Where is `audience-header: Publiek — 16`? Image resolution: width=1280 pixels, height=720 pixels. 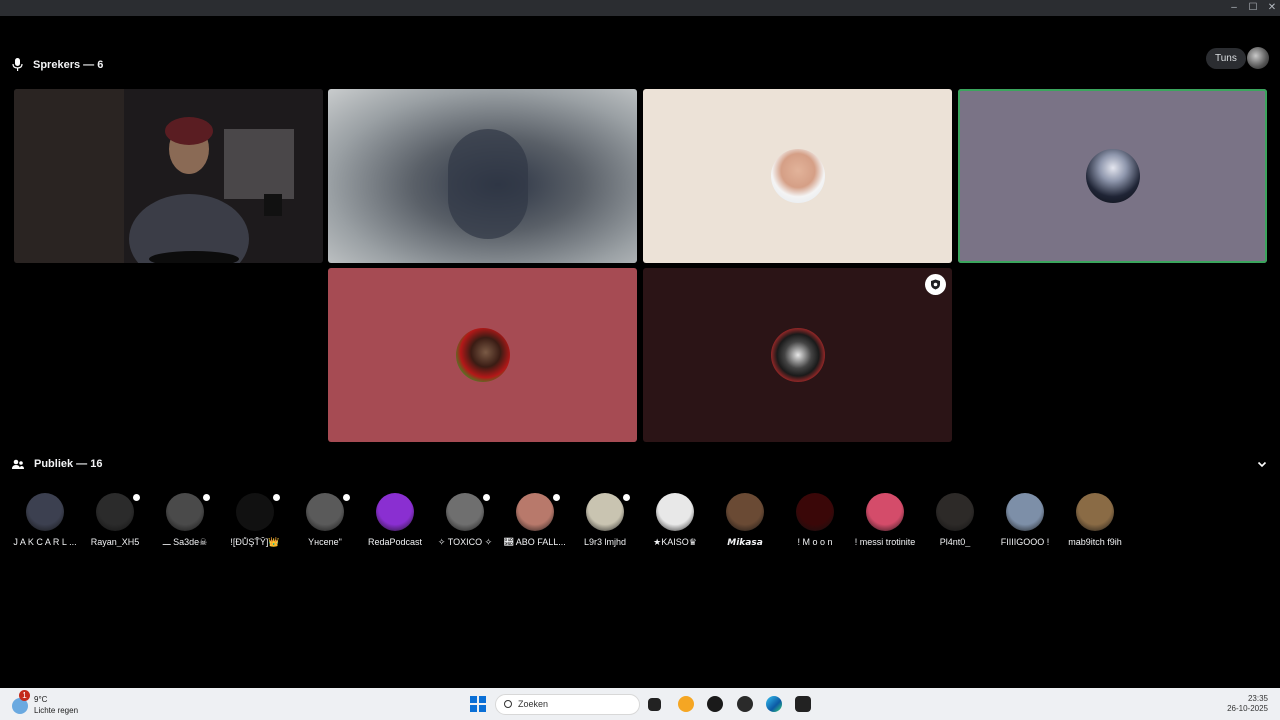
audience-header: Publiek — 16 is located at coordinates (57, 464).